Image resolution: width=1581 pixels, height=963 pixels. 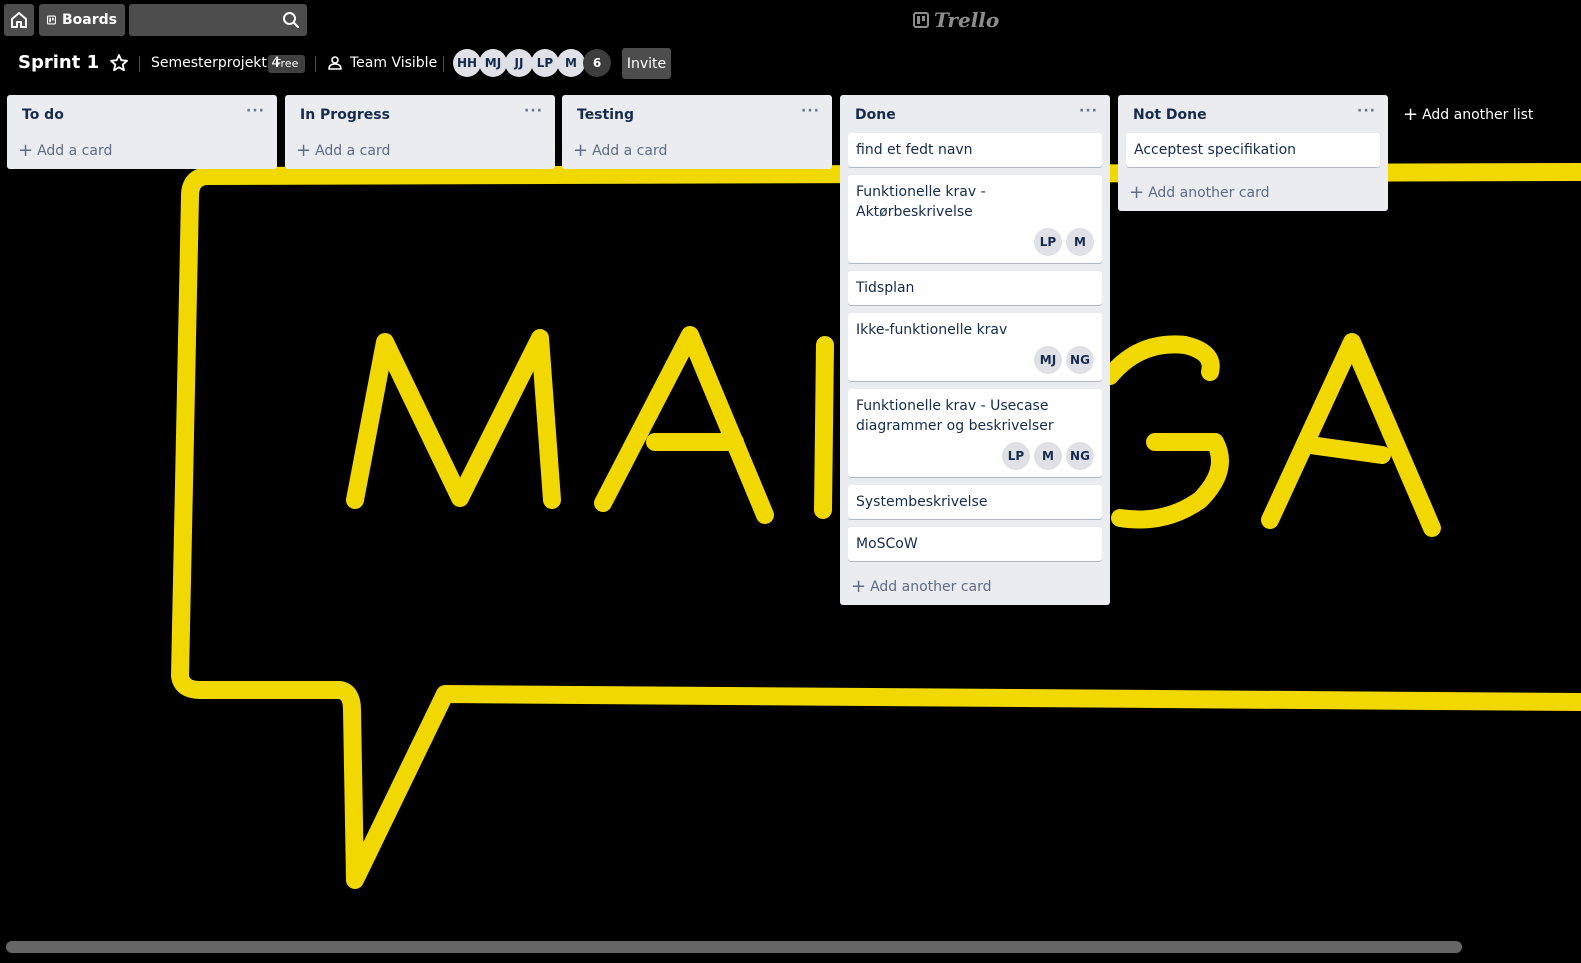 What do you see at coordinates (1170, 115) in the screenshot?
I see `list-title: Not Done` at bounding box center [1170, 115].